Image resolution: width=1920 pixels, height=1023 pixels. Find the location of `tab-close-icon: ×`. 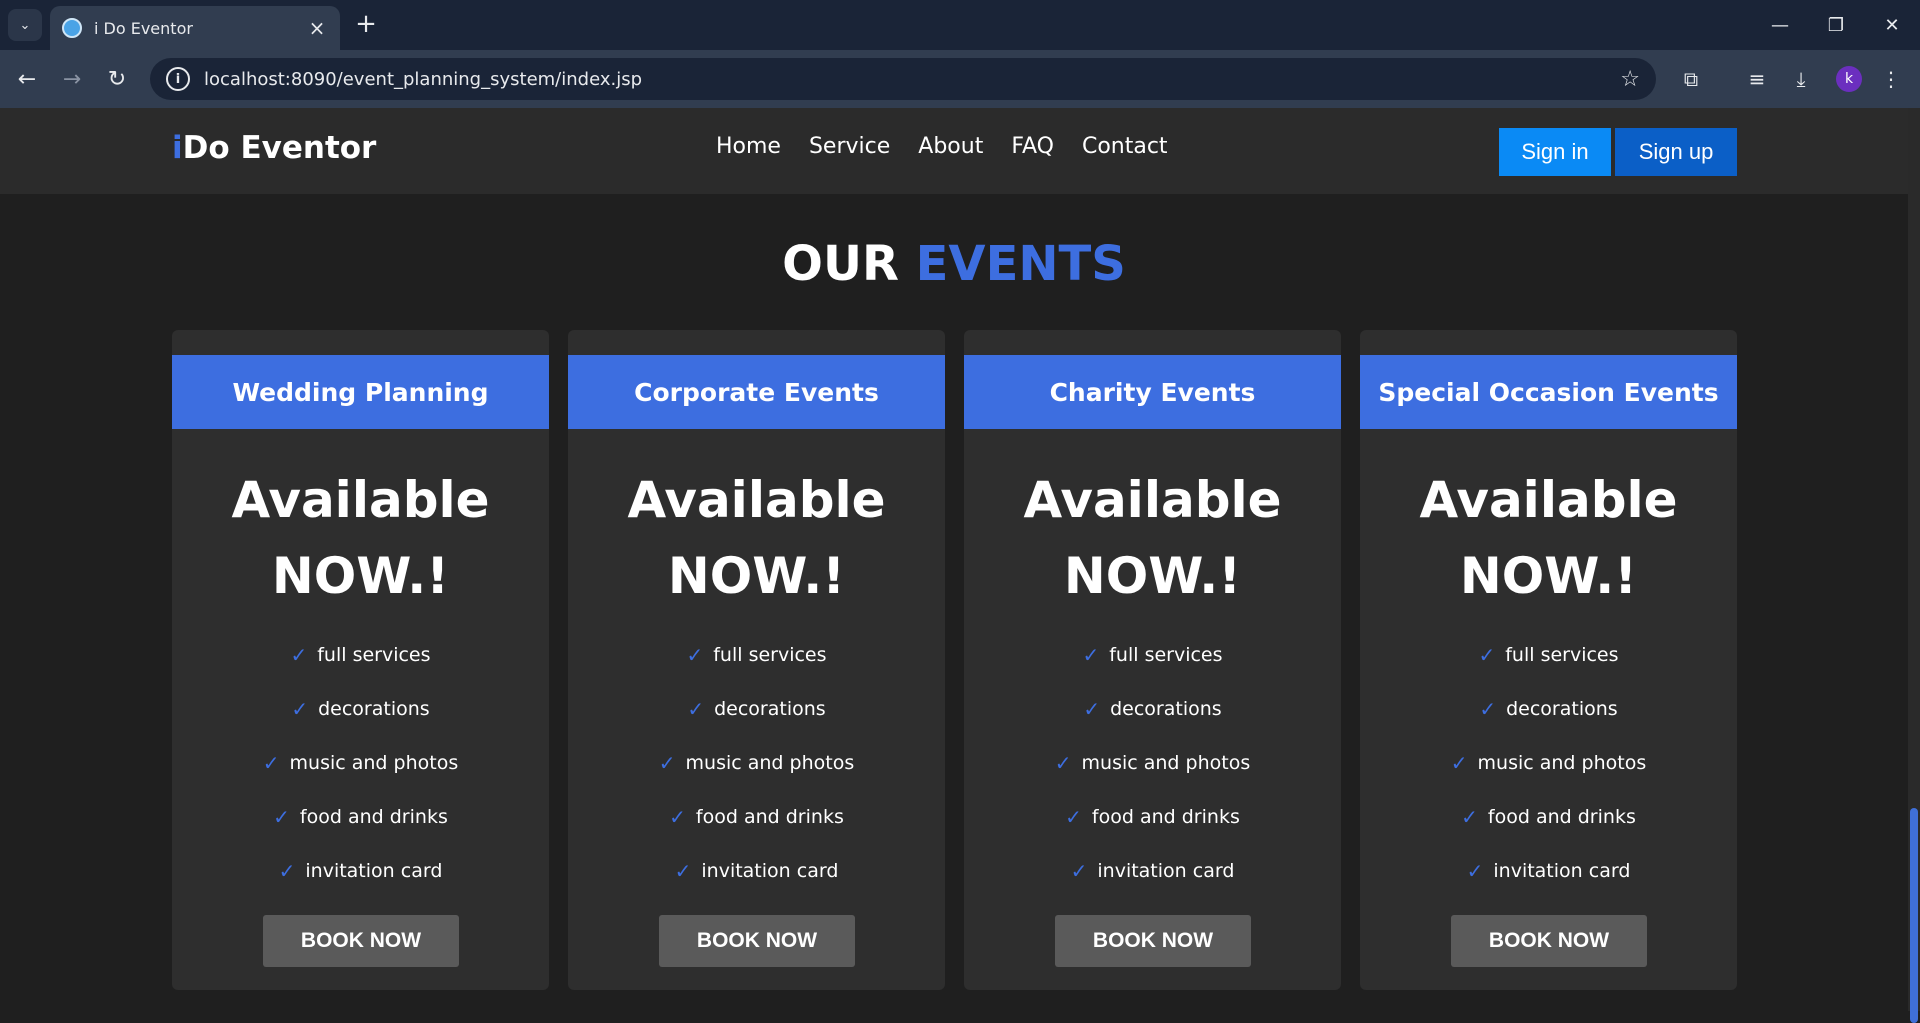

tab-close-icon: × is located at coordinates (317, 28).